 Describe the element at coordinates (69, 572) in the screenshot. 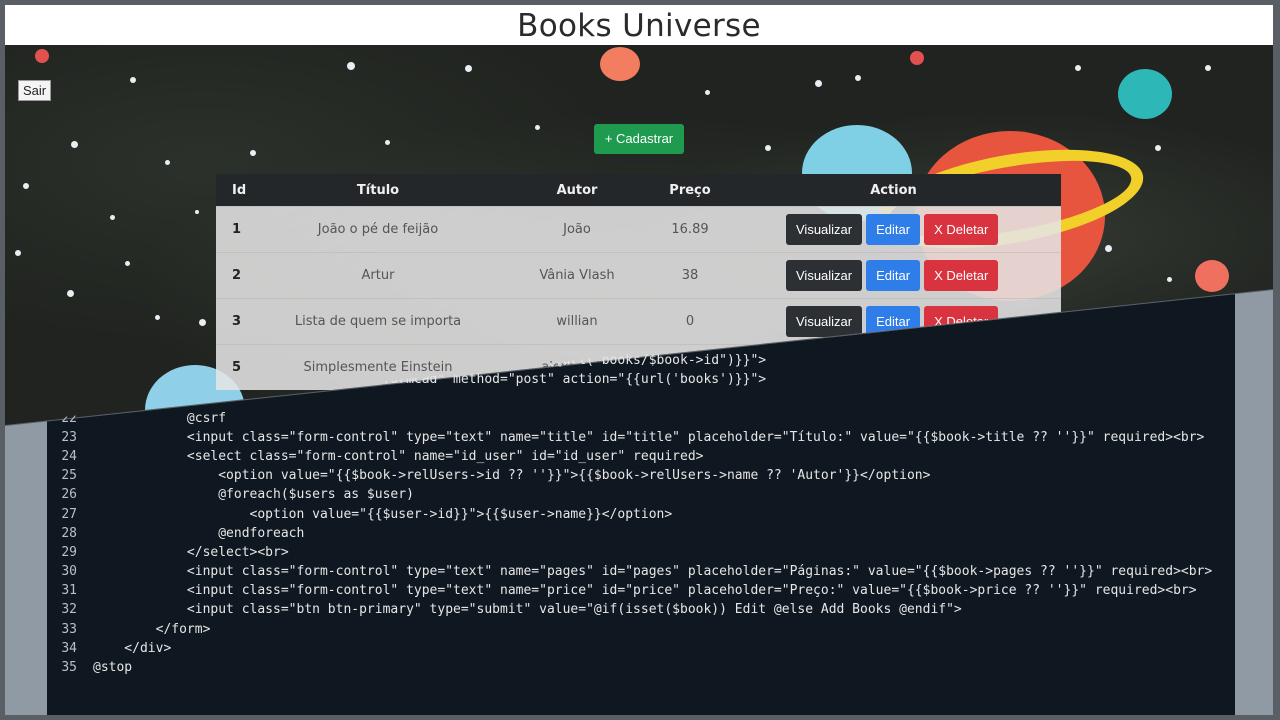

I see `line-number: 30` at that location.